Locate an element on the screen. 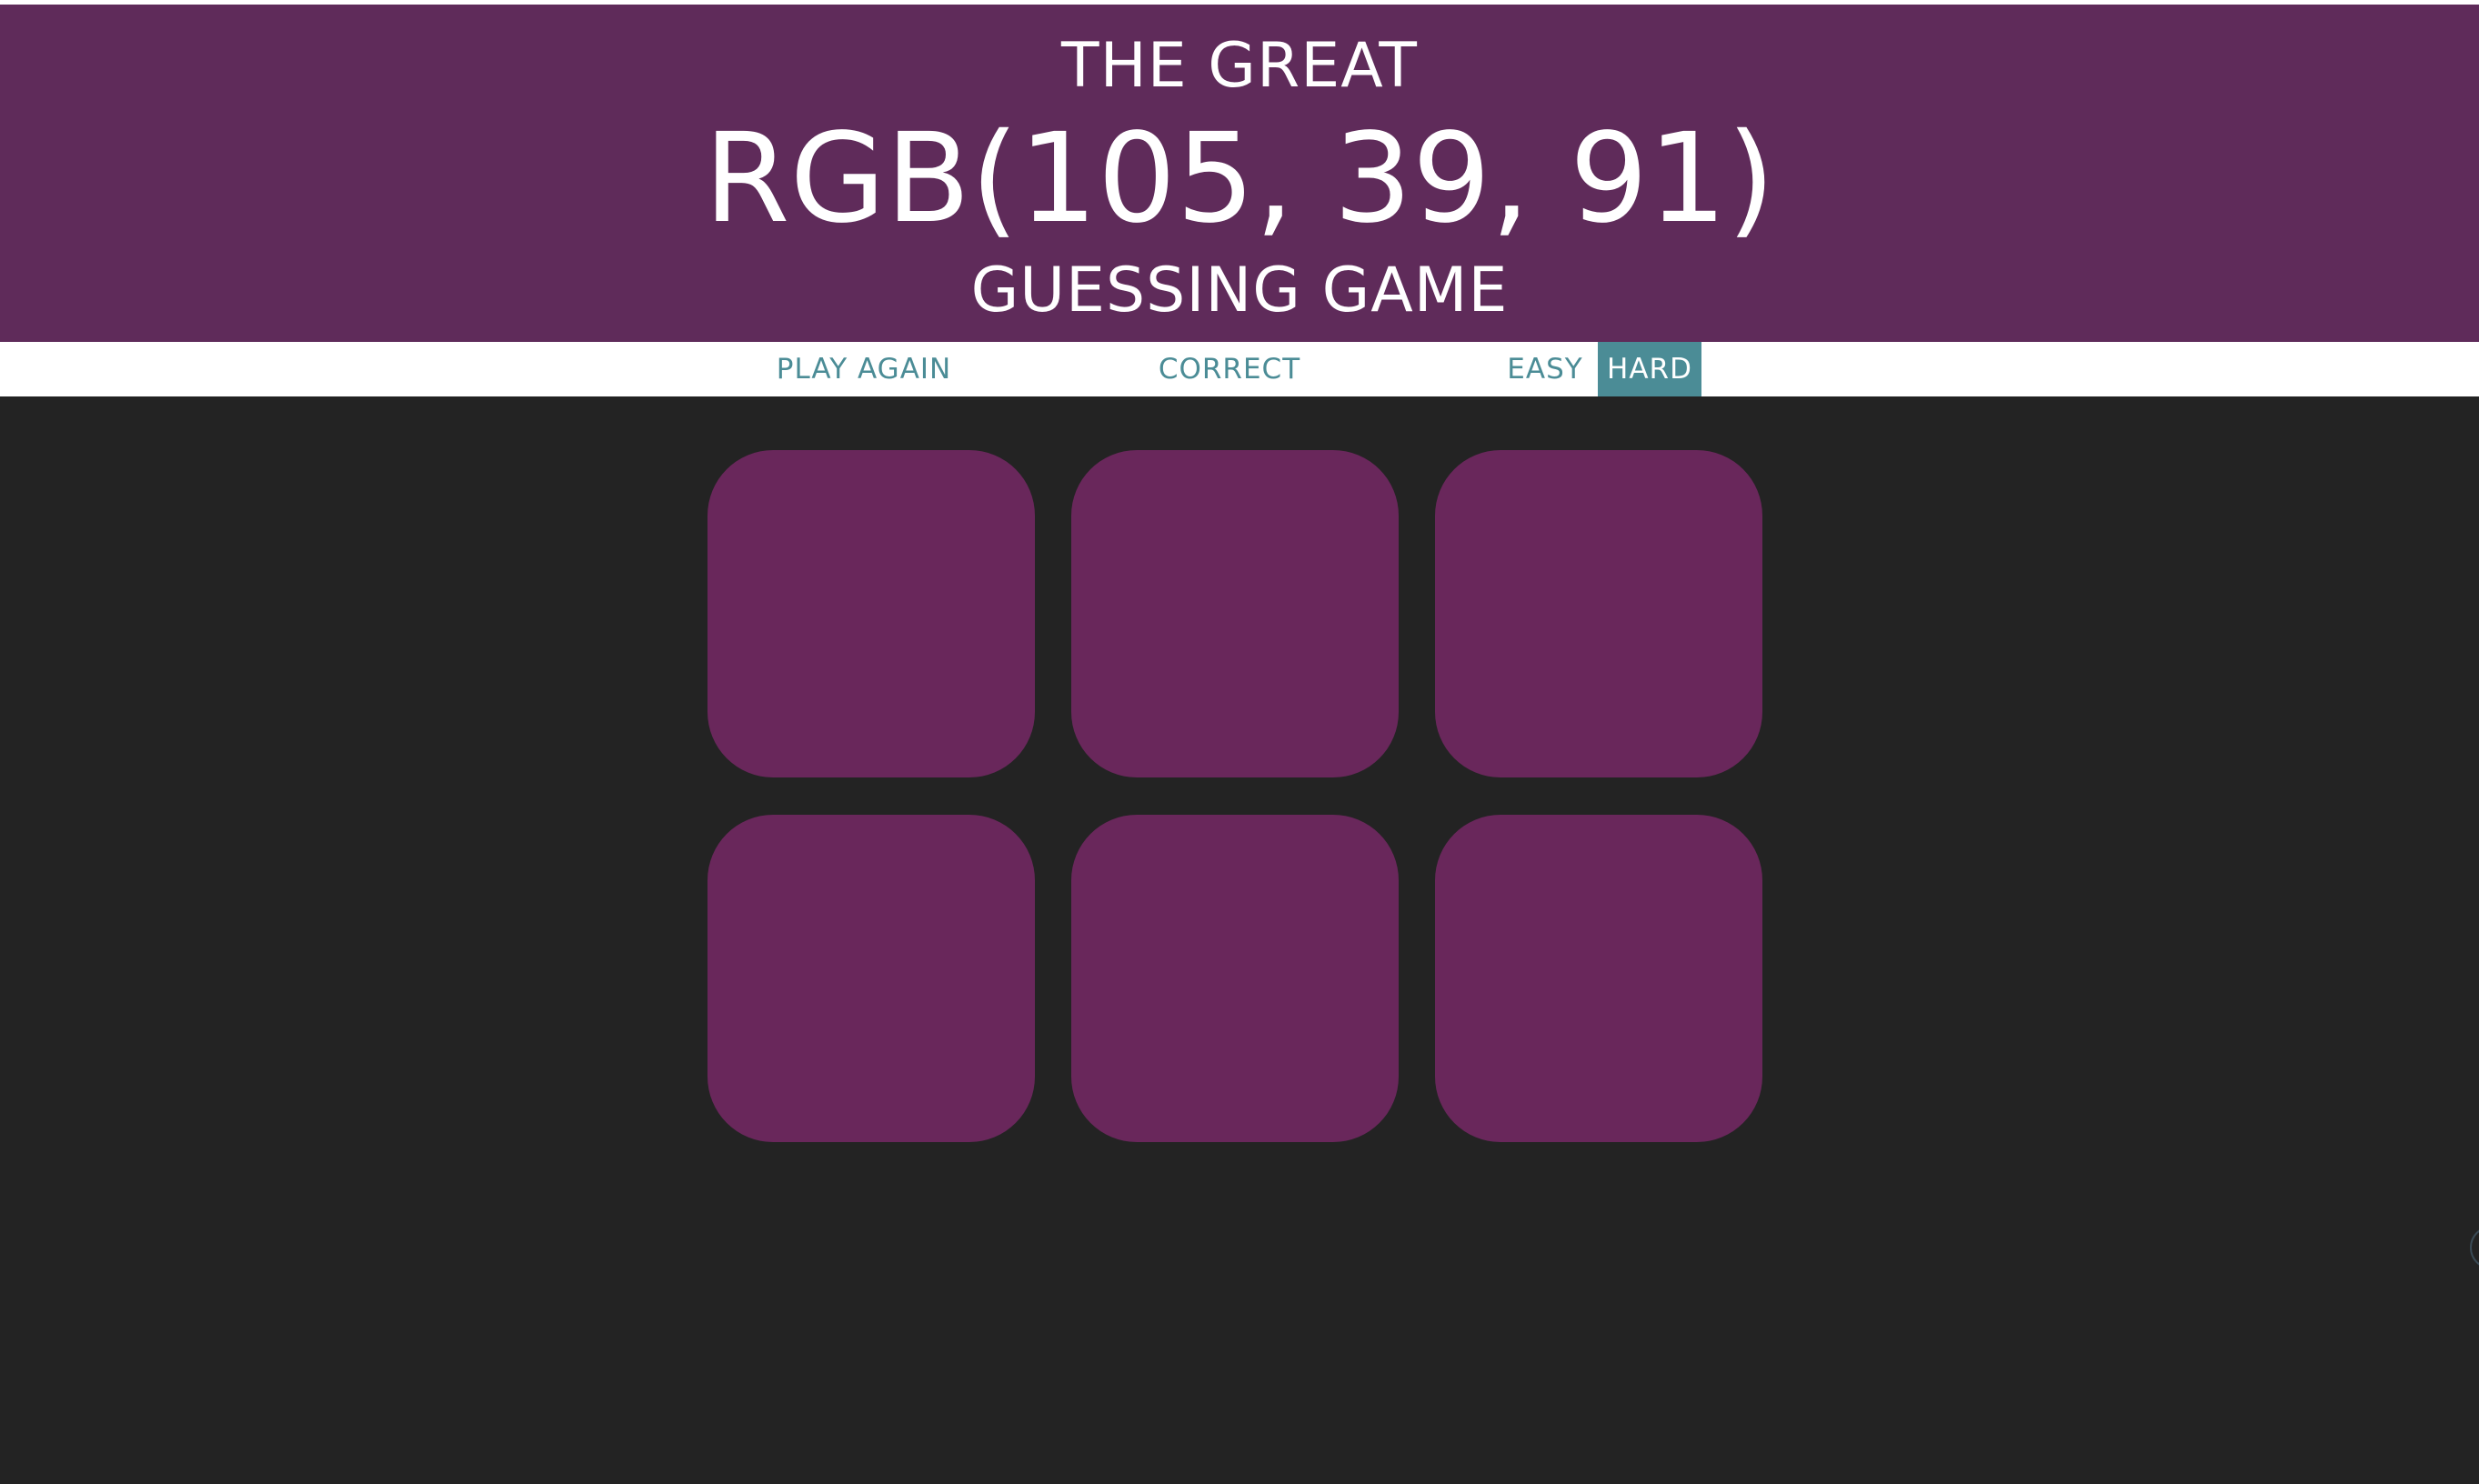  control-stripe: PLAY AGAIN CORRECT EASY HARD is located at coordinates (1239, 369).